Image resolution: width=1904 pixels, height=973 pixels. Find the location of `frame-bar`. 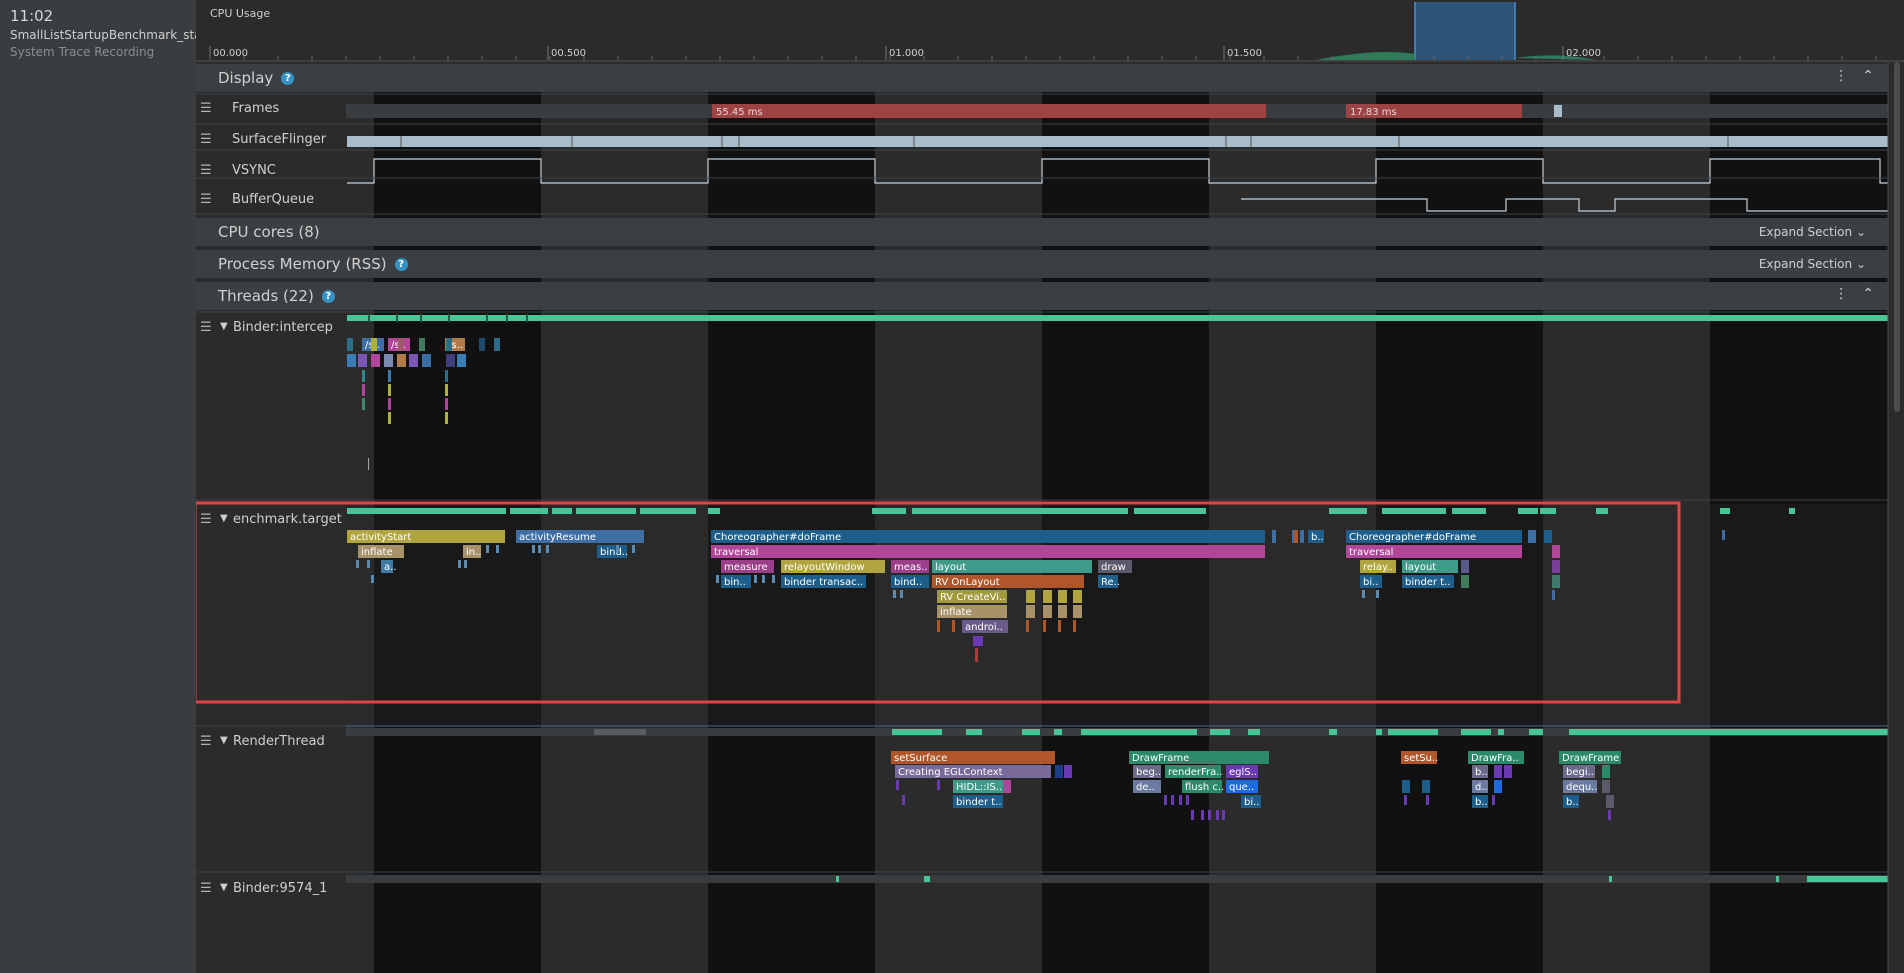

frame-bar is located at coordinates (1558, 111).